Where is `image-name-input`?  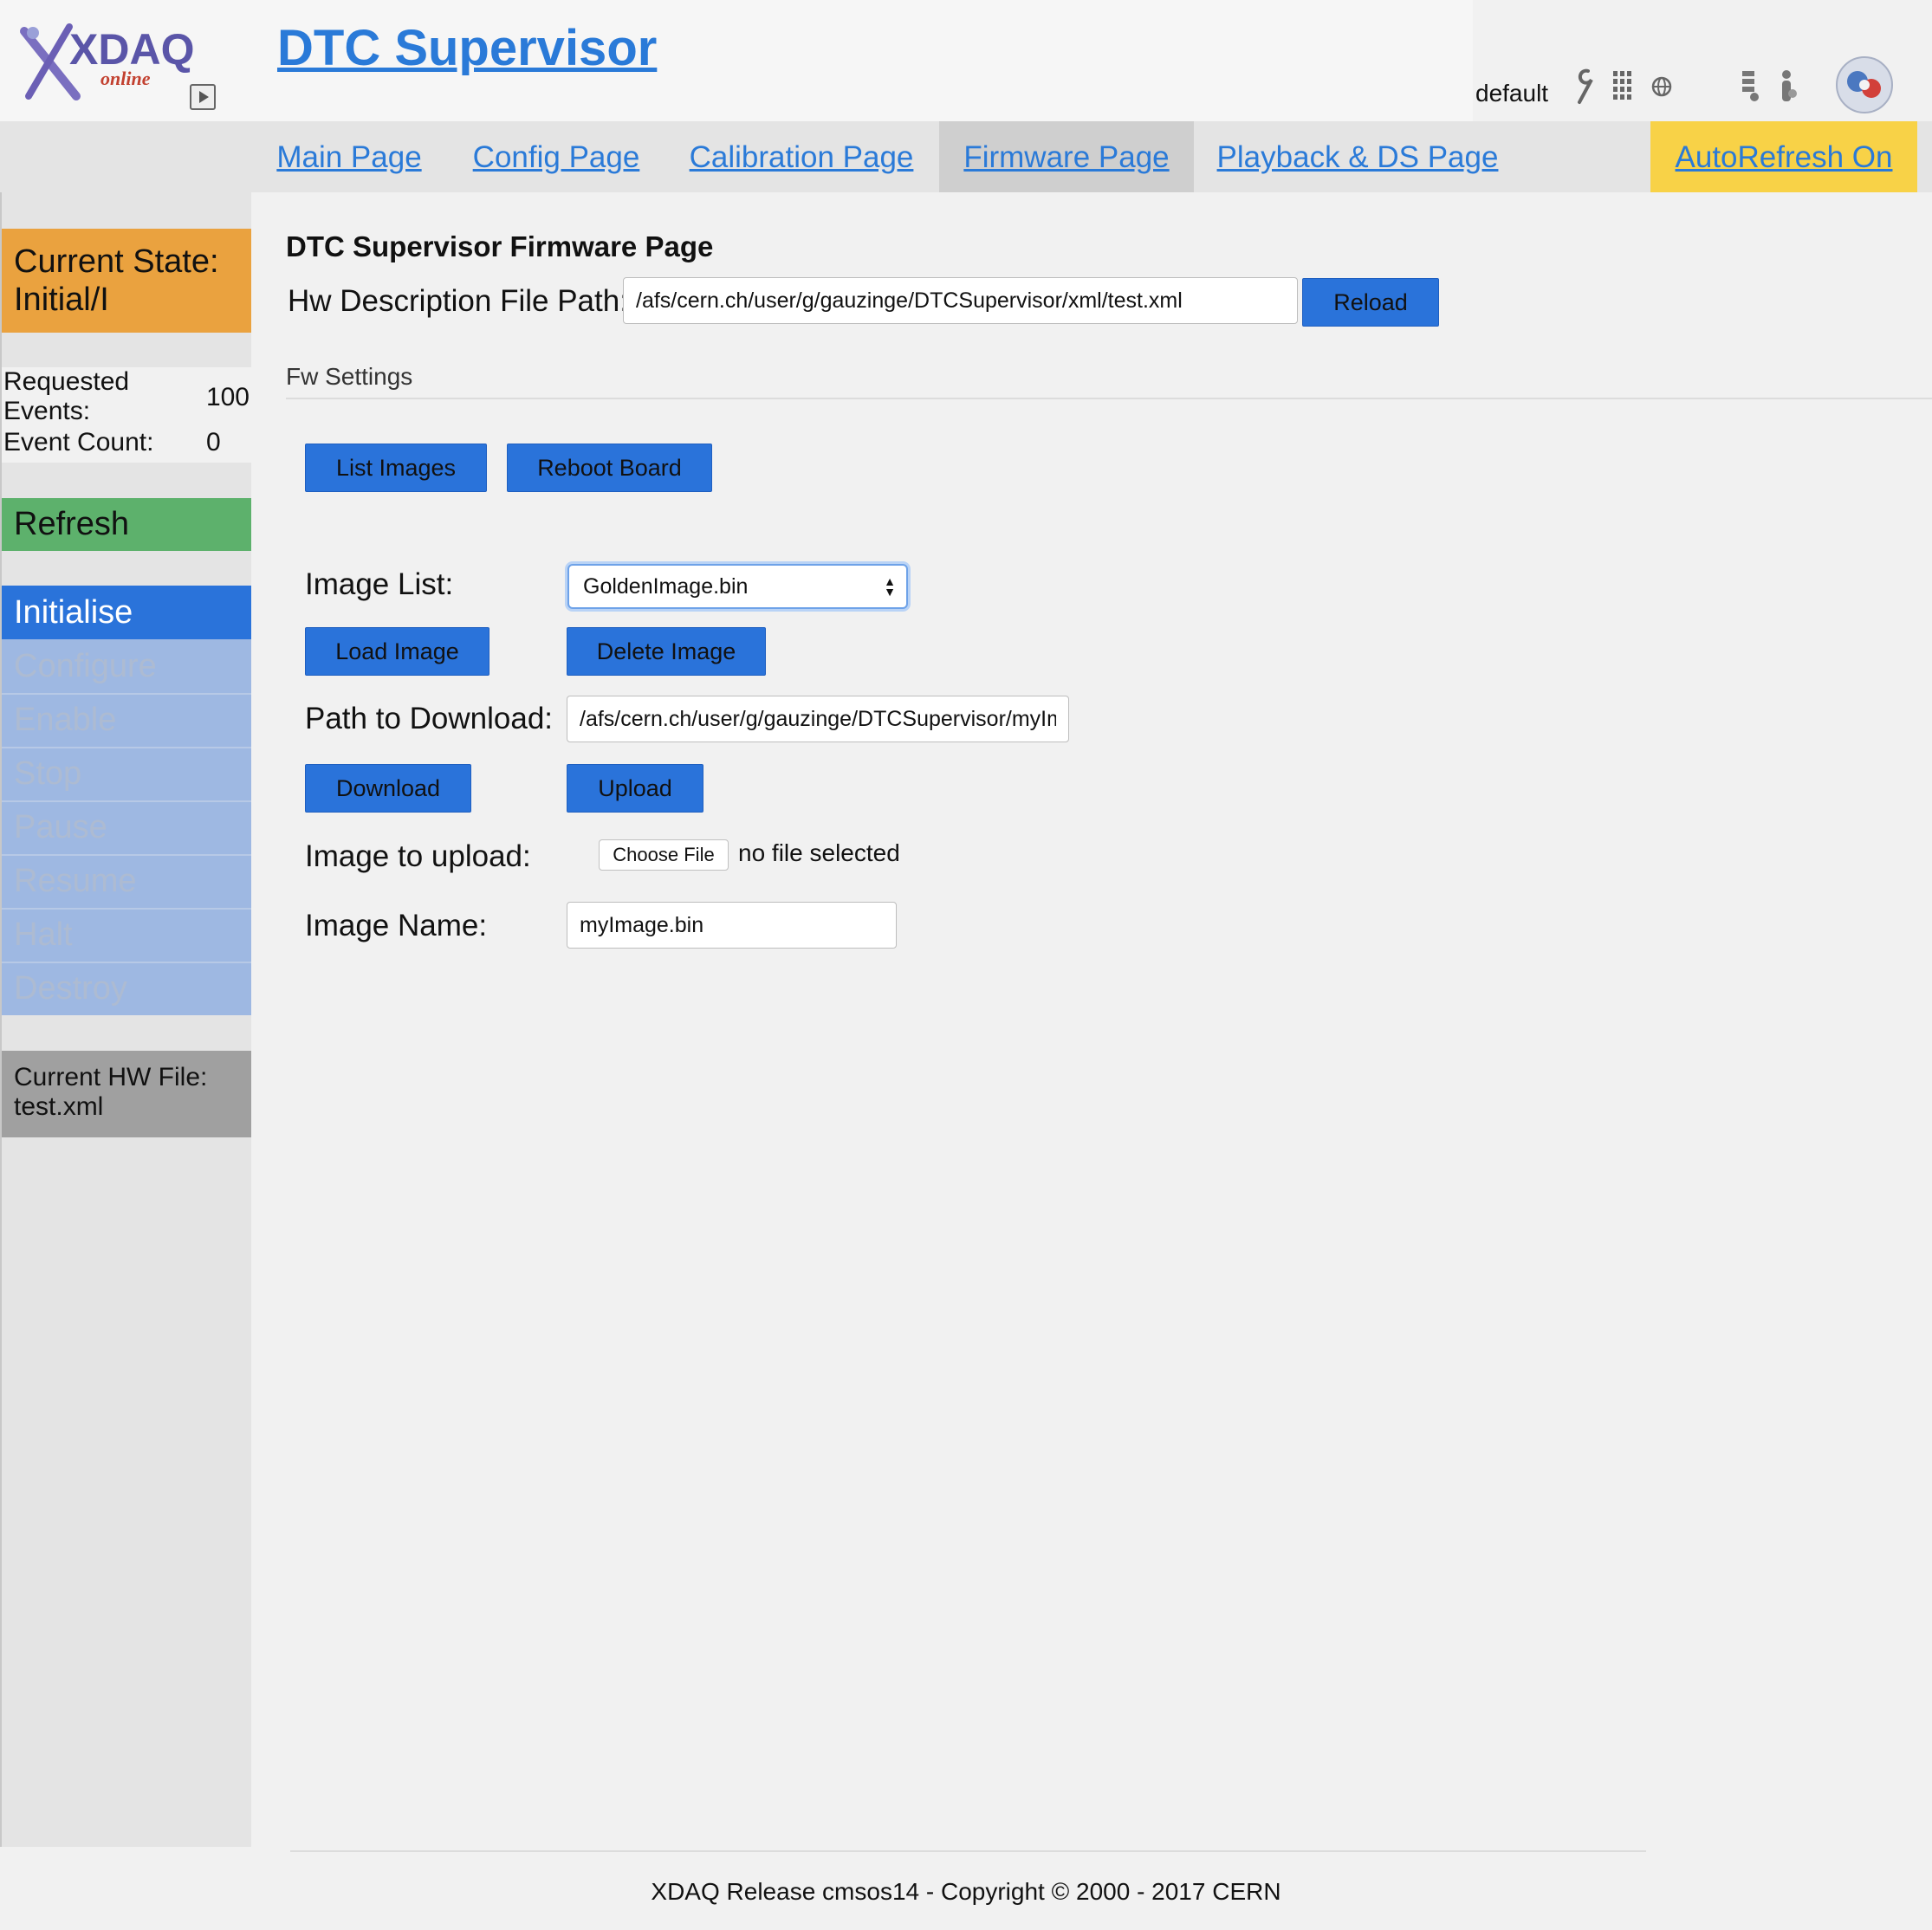 image-name-input is located at coordinates (732, 925).